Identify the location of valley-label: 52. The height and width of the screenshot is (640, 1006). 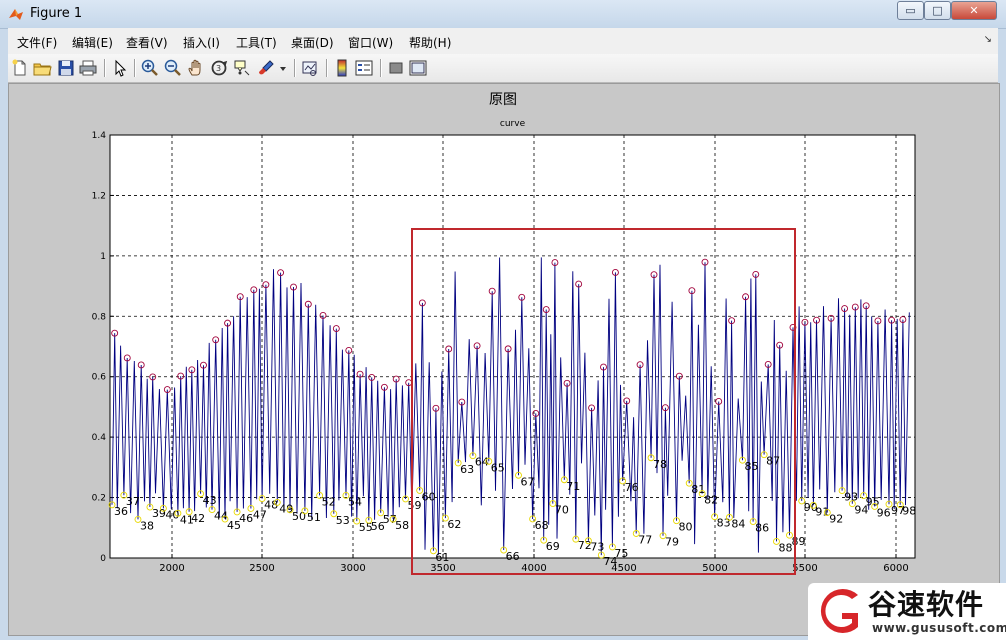
(329, 501).